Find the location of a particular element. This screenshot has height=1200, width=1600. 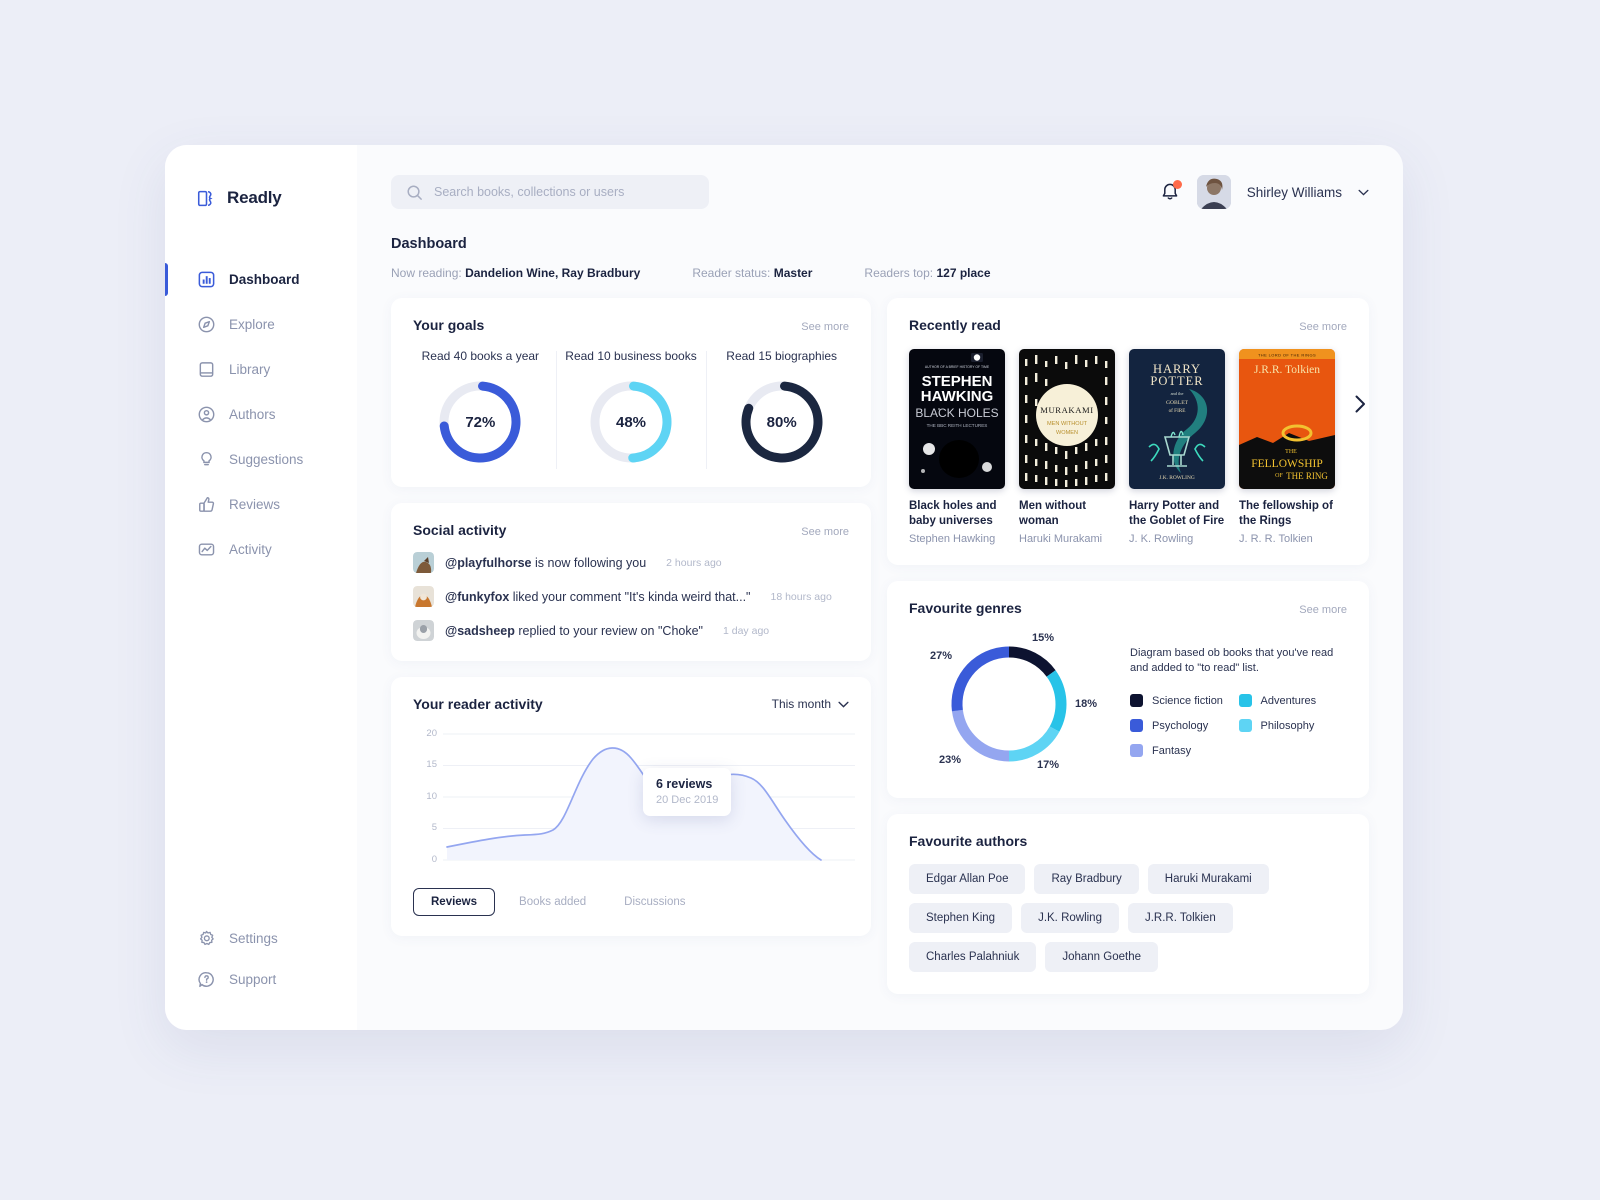

social-user: @funkyfox is located at coordinates (477, 596).